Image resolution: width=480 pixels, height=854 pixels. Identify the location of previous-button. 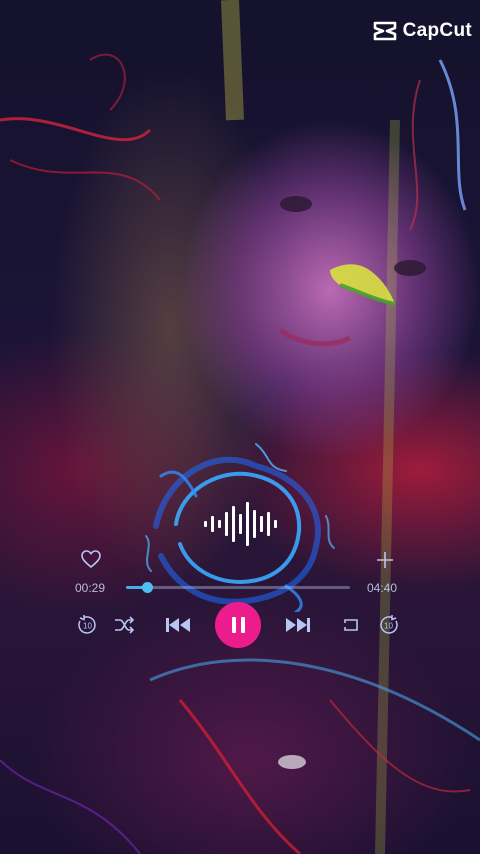
(178, 625).